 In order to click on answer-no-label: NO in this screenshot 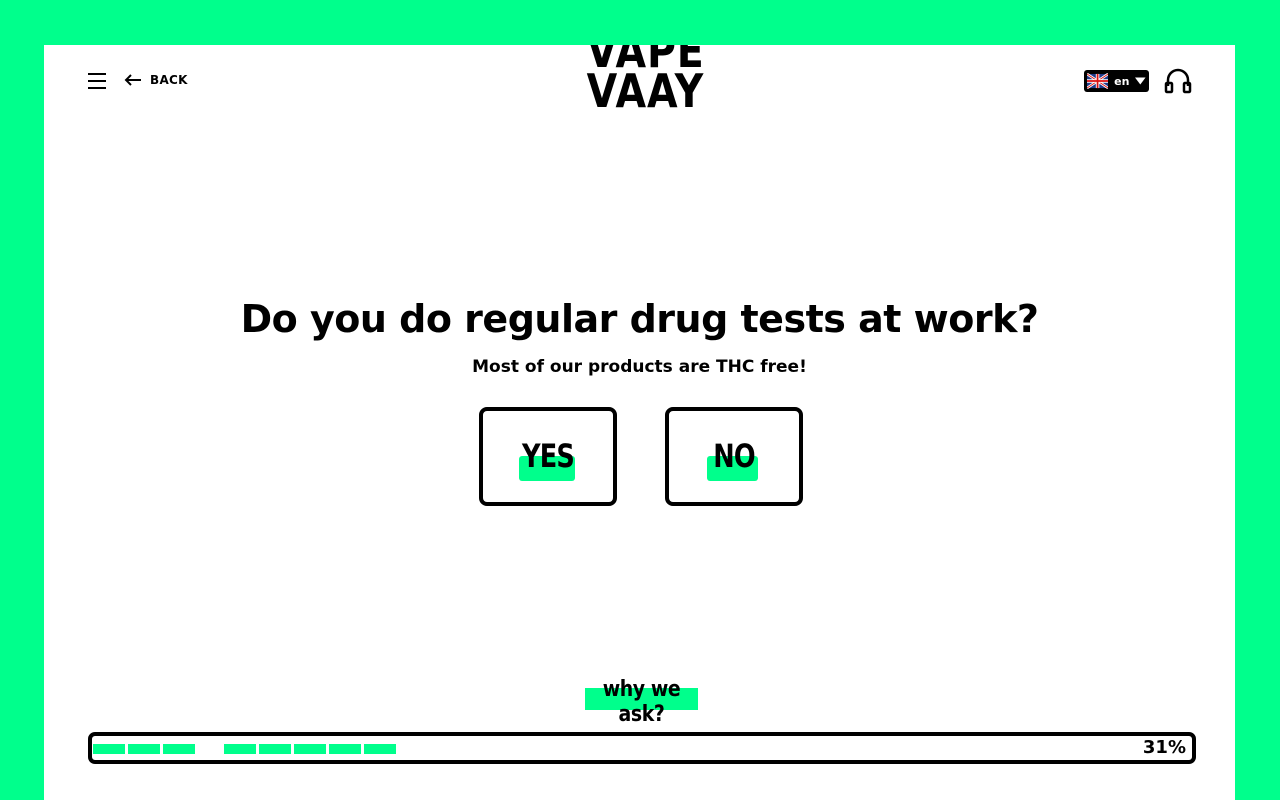, I will do `click(734, 456)`.